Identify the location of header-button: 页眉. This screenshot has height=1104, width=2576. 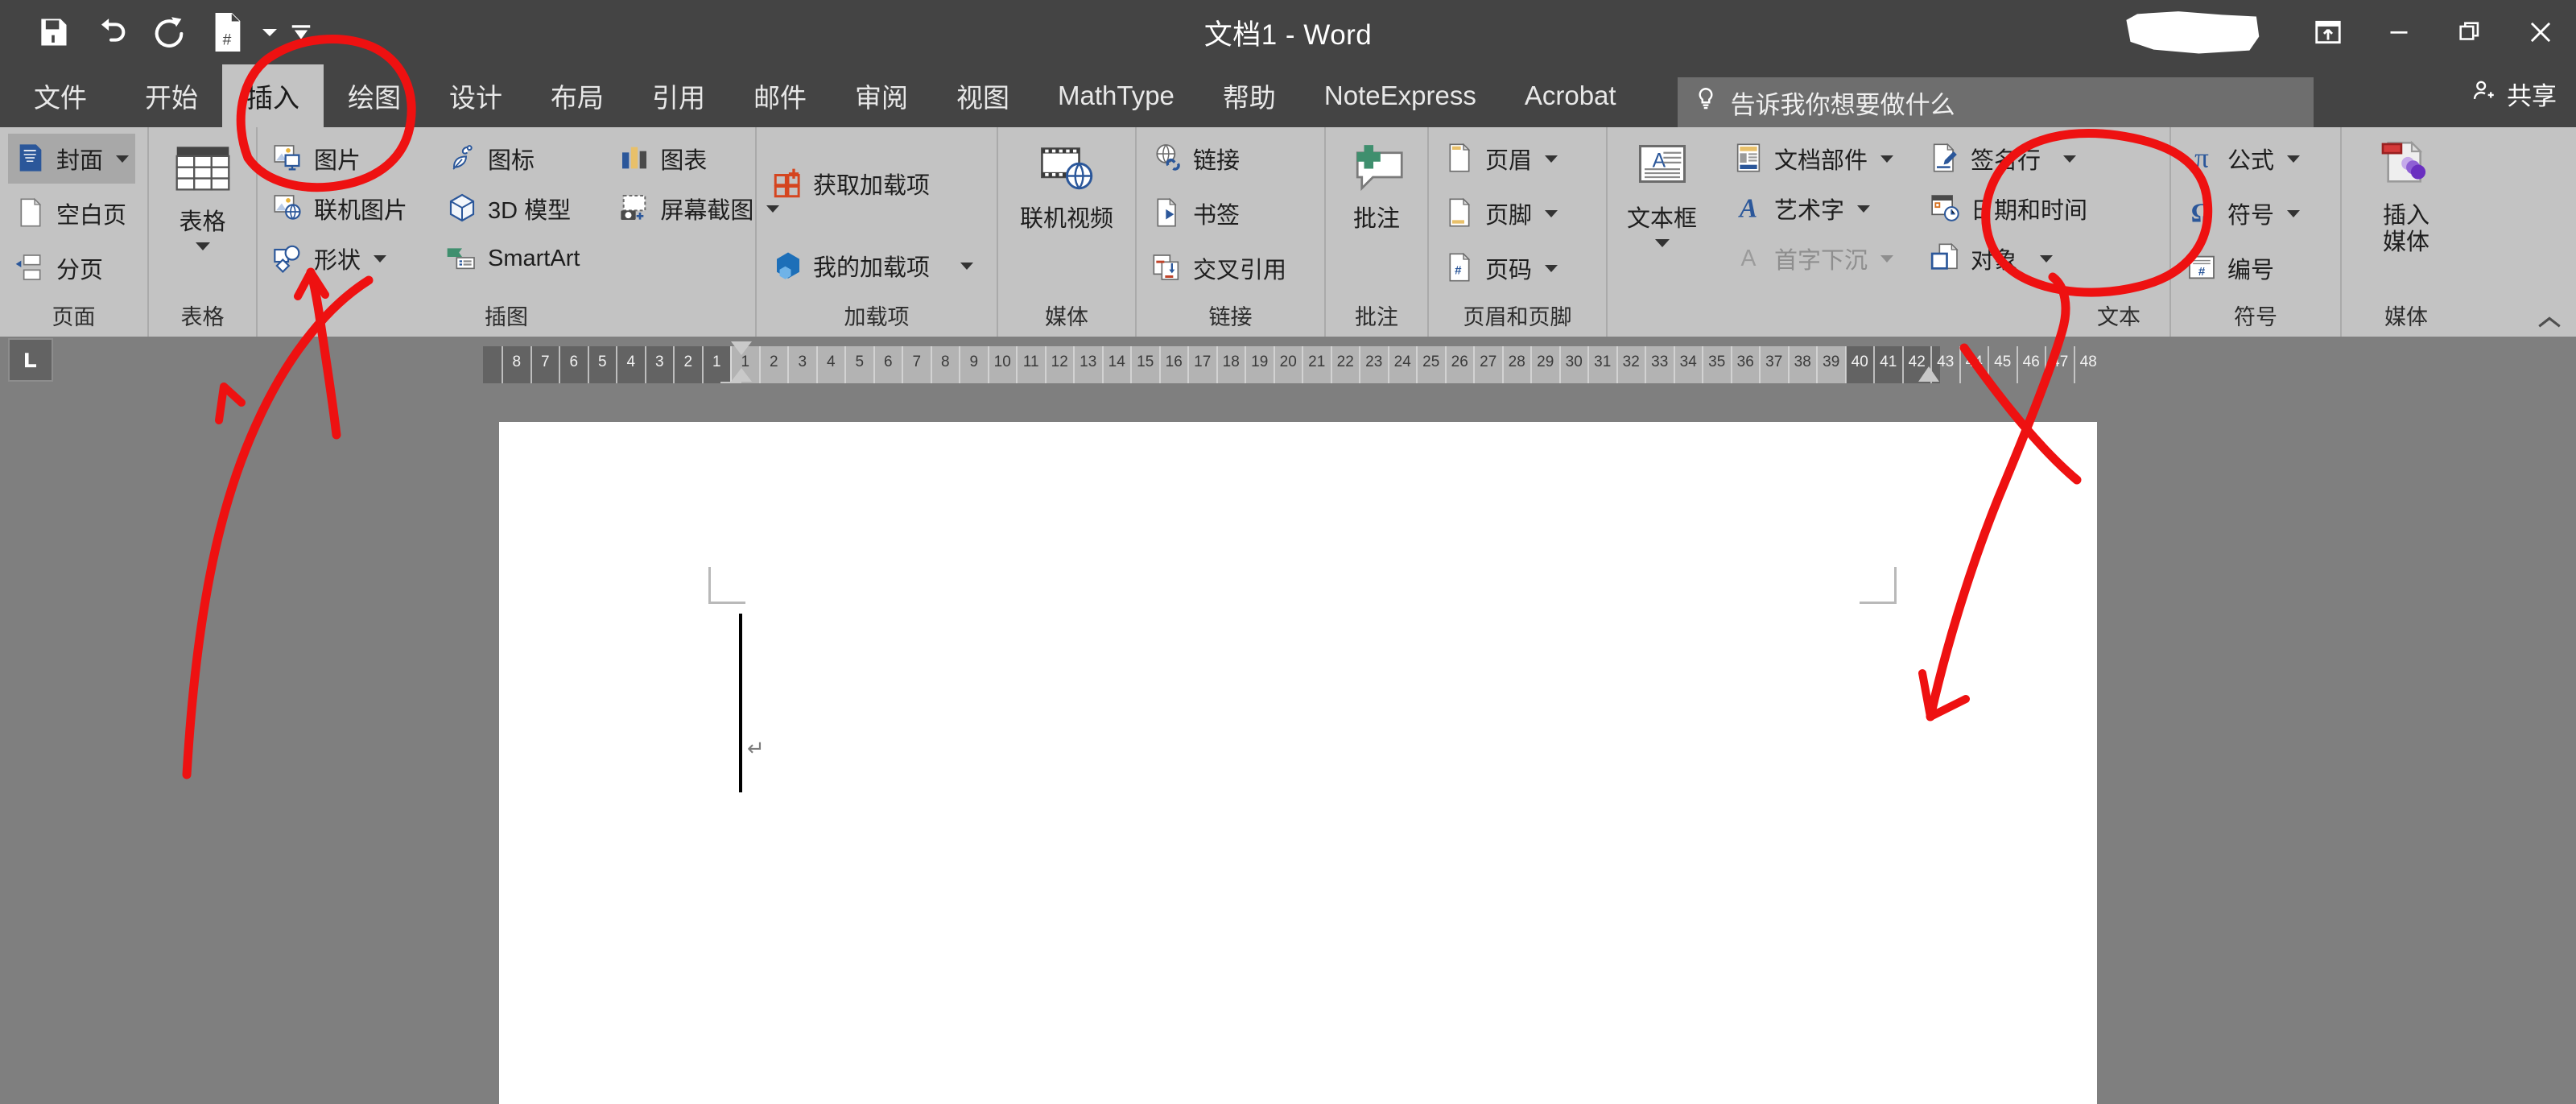
(1500, 159).